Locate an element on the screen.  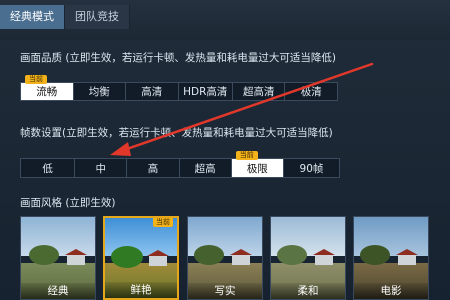
quality-option-label: 均衡 is located at coordinates (99, 92).